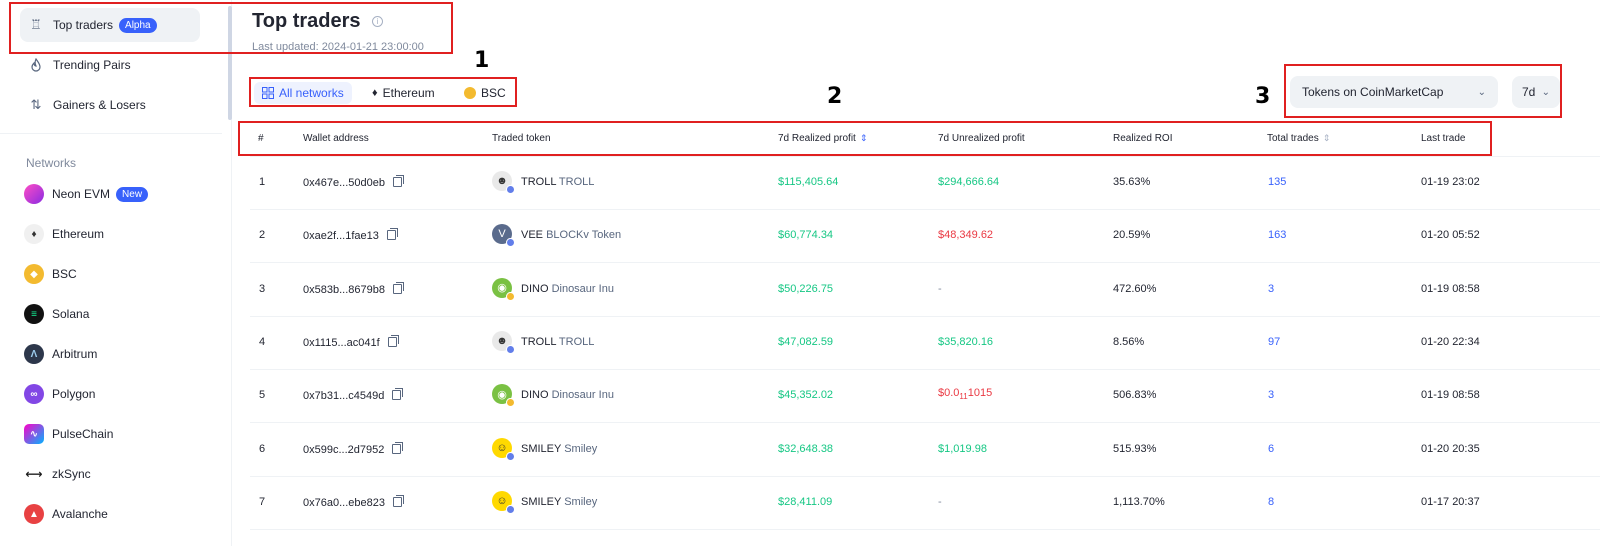 This screenshot has height=546, width=1600. I want to click on annotation-number-2: 2, so click(835, 96).